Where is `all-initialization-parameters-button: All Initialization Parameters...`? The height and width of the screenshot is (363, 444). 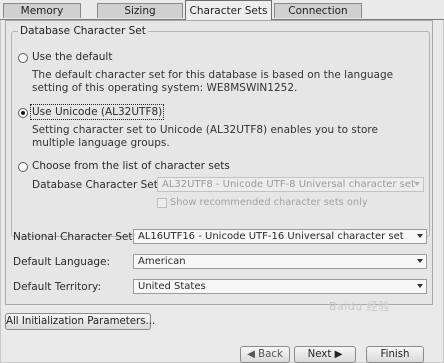 all-initialization-parameters-button: All Initialization Parameters... is located at coordinates (80, 321).